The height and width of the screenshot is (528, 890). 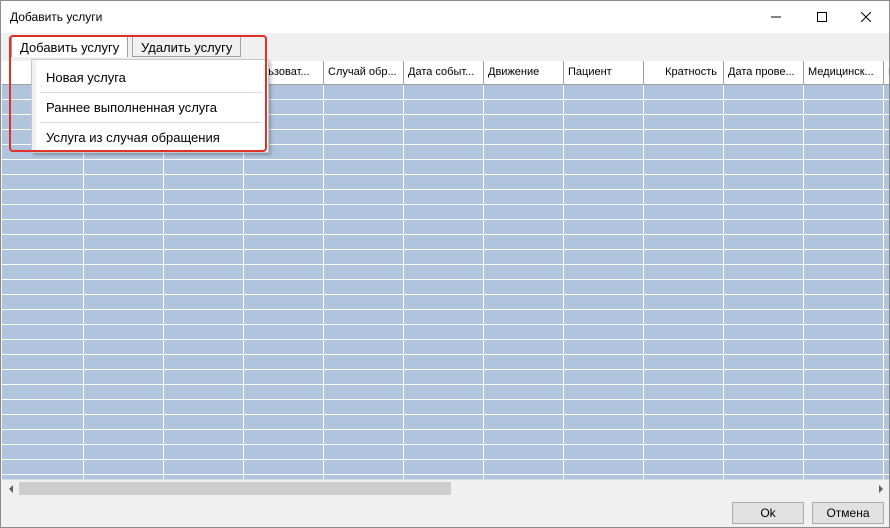 I want to click on cancel-button: Отмена, so click(x=848, y=513).